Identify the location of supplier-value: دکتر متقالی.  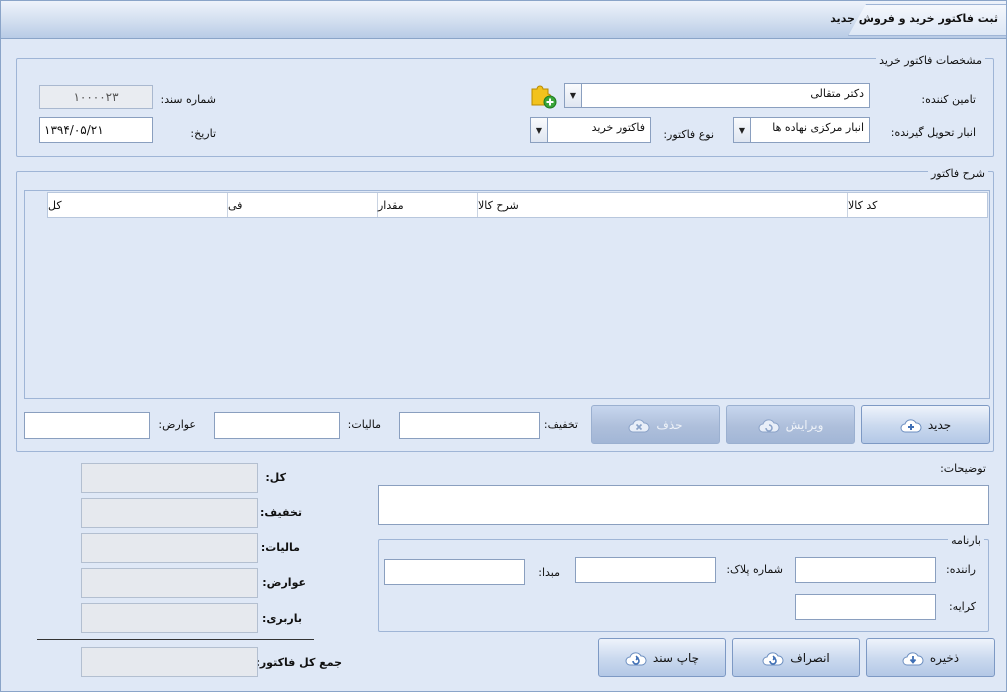
(837, 93).